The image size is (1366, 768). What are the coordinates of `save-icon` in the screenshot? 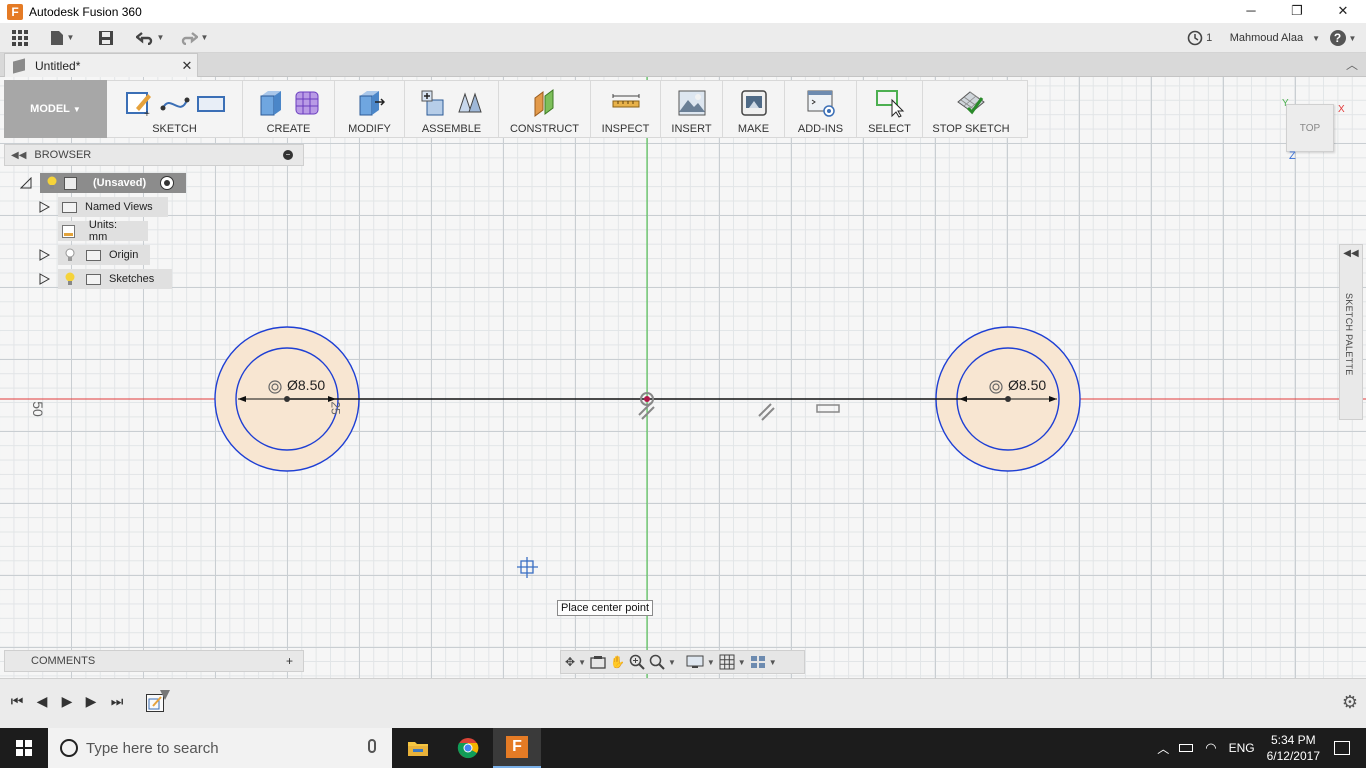 It's located at (106, 38).